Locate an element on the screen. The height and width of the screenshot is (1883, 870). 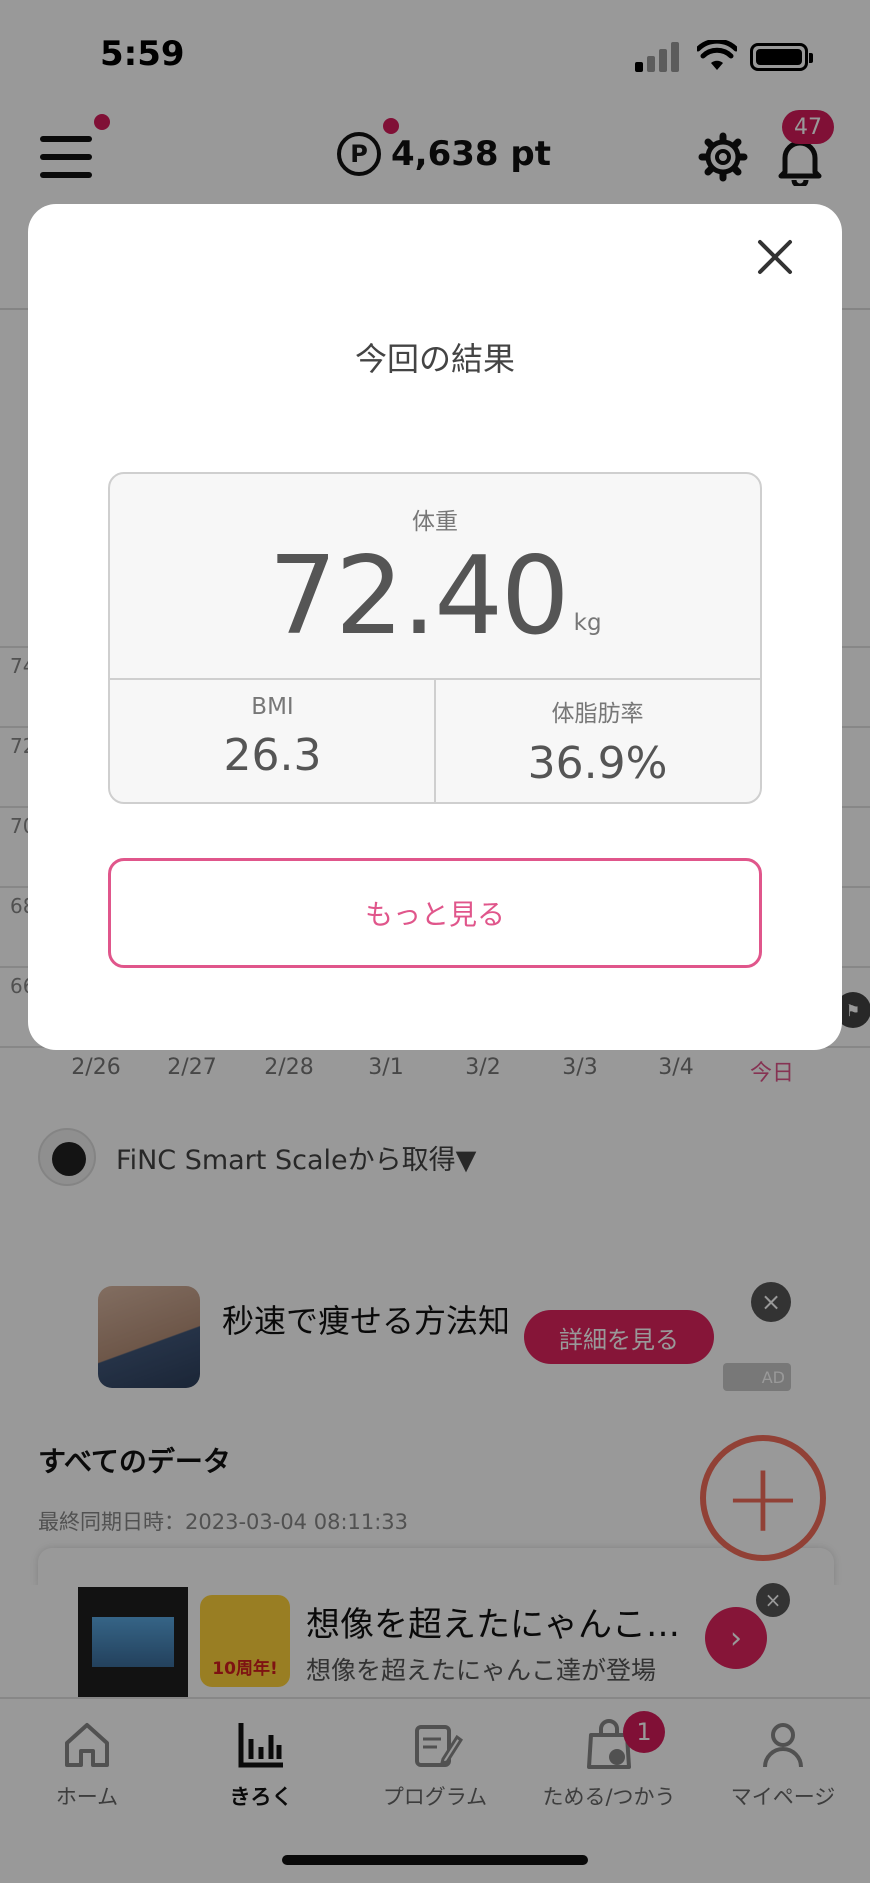
weight-row: 72.40 kg is located at coordinates (435, 597).